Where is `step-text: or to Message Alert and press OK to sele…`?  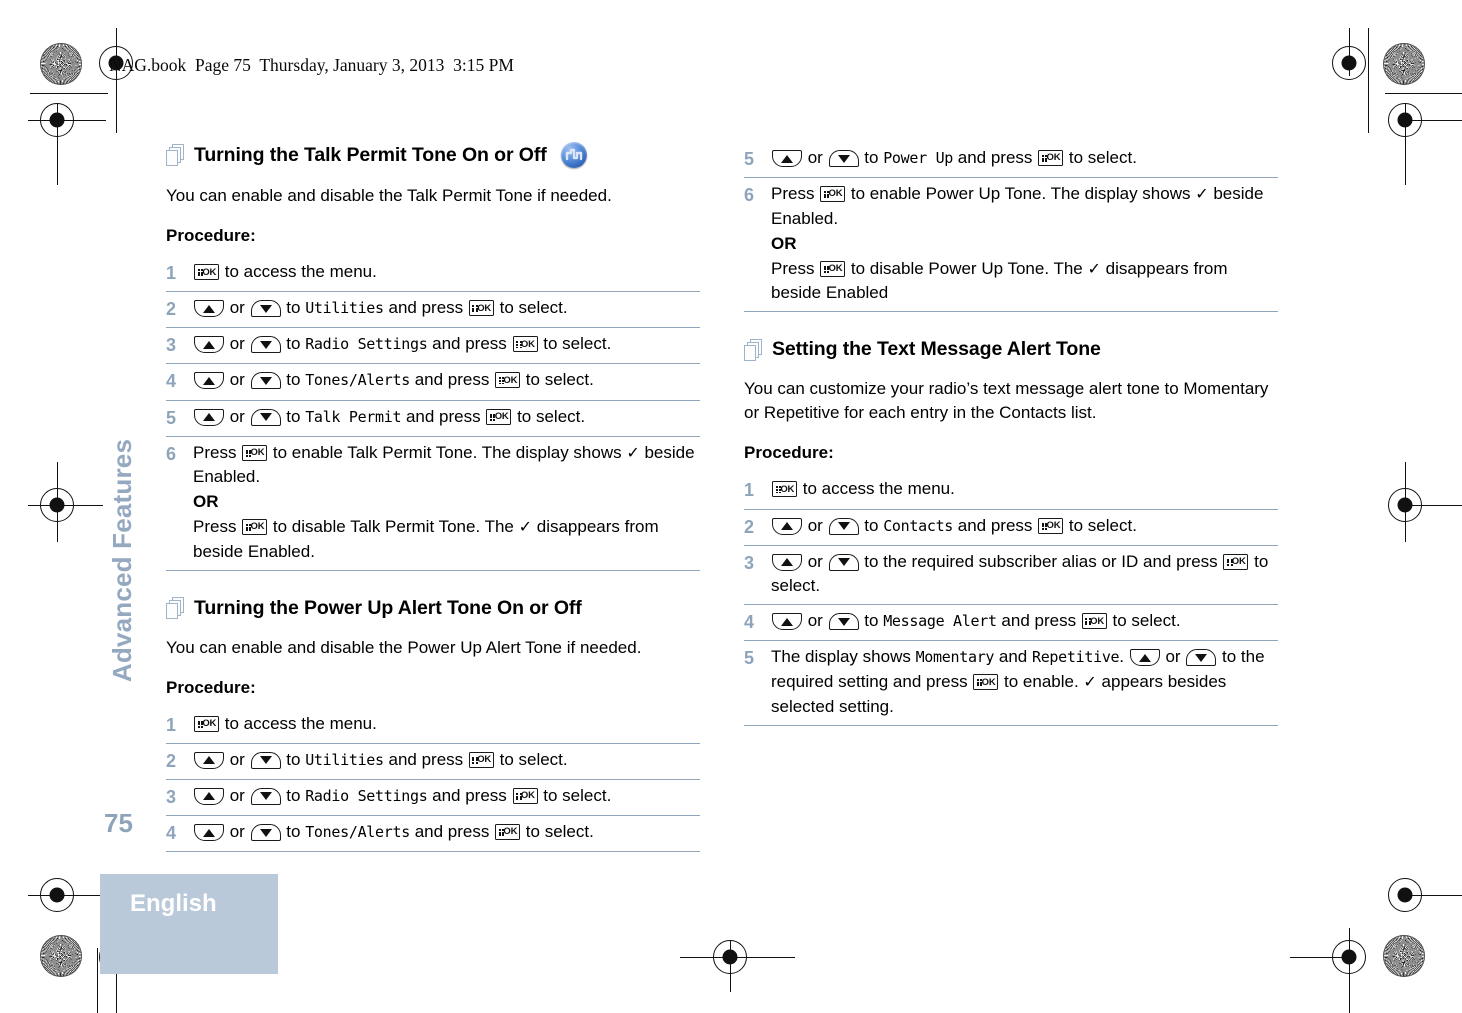 step-text: or to Message Alert and press OK to sele… is located at coordinates (1024, 621).